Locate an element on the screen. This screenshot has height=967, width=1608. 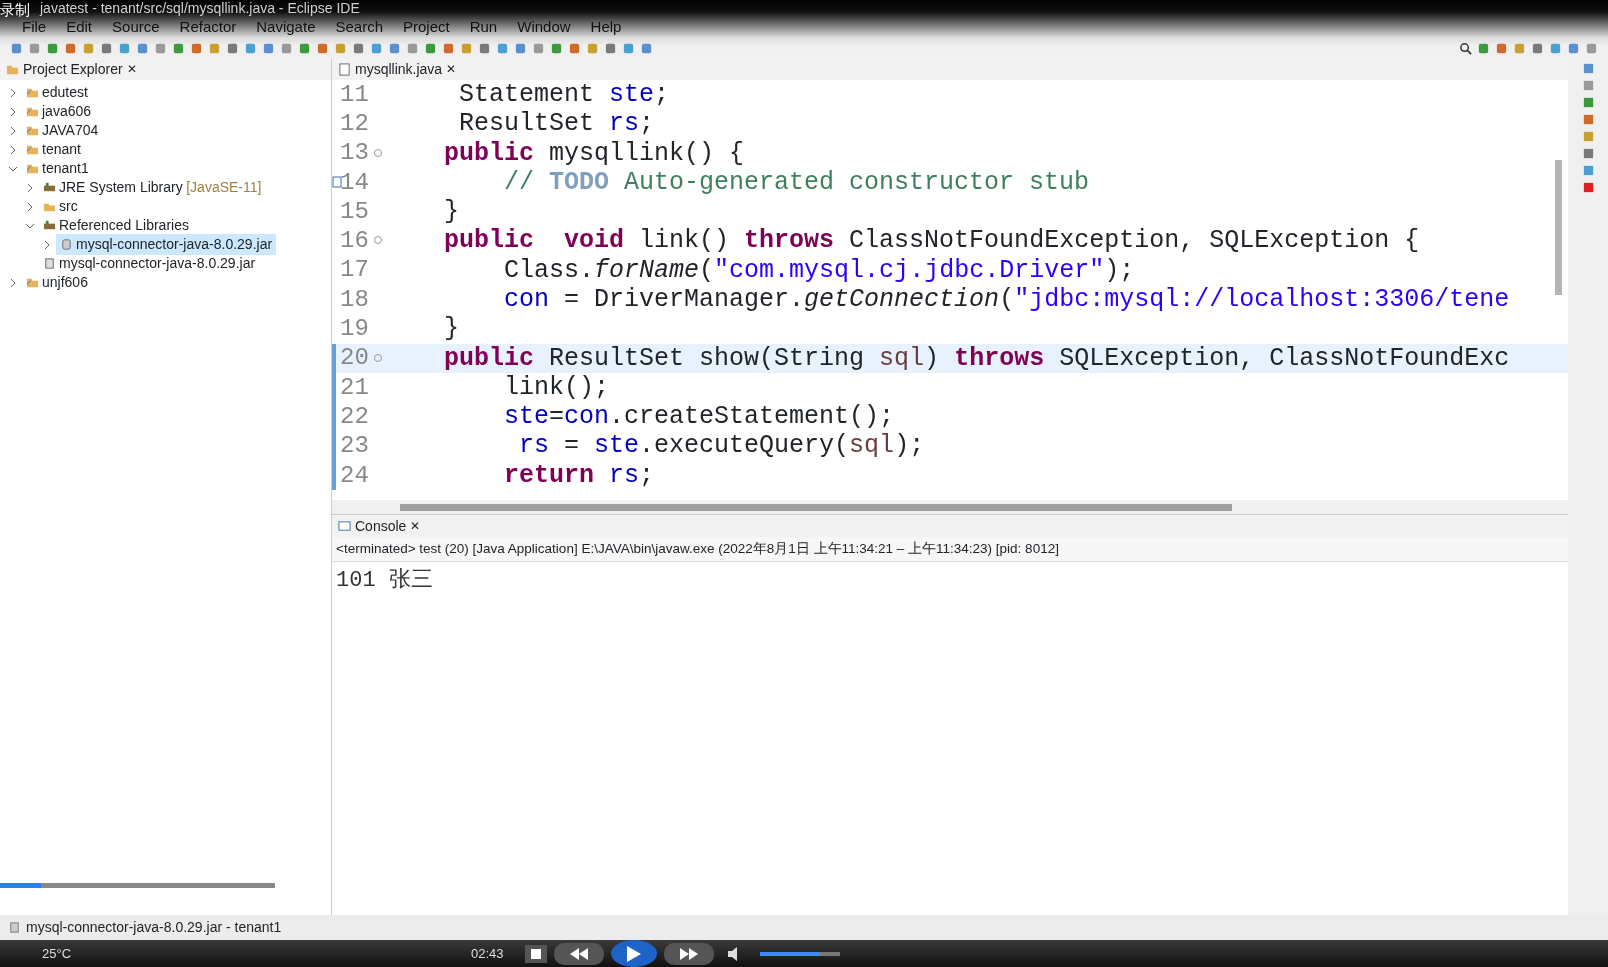
menu-item: Project is located at coordinates (426, 27).